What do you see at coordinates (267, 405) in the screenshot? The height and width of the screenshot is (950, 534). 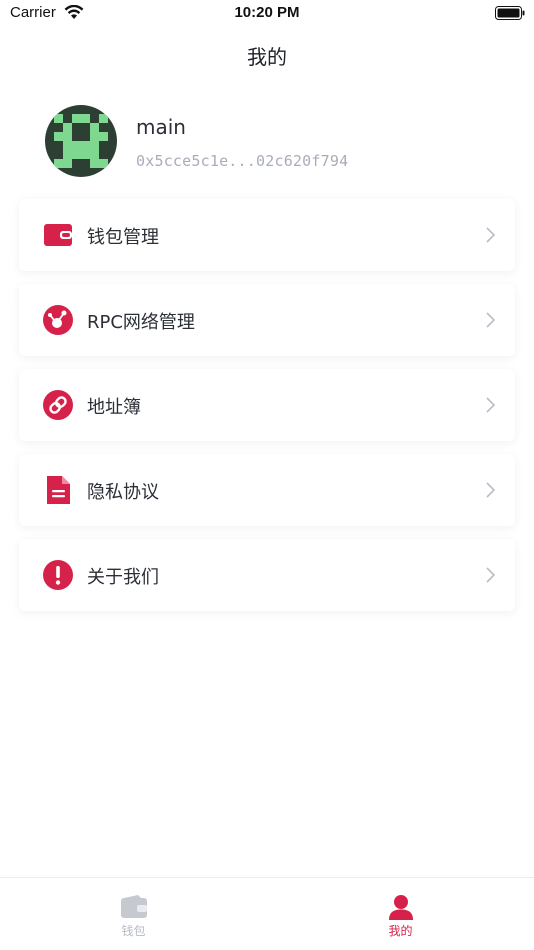 I see `menu-item-address-book: 地址簿` at bounding box center [267, 405].